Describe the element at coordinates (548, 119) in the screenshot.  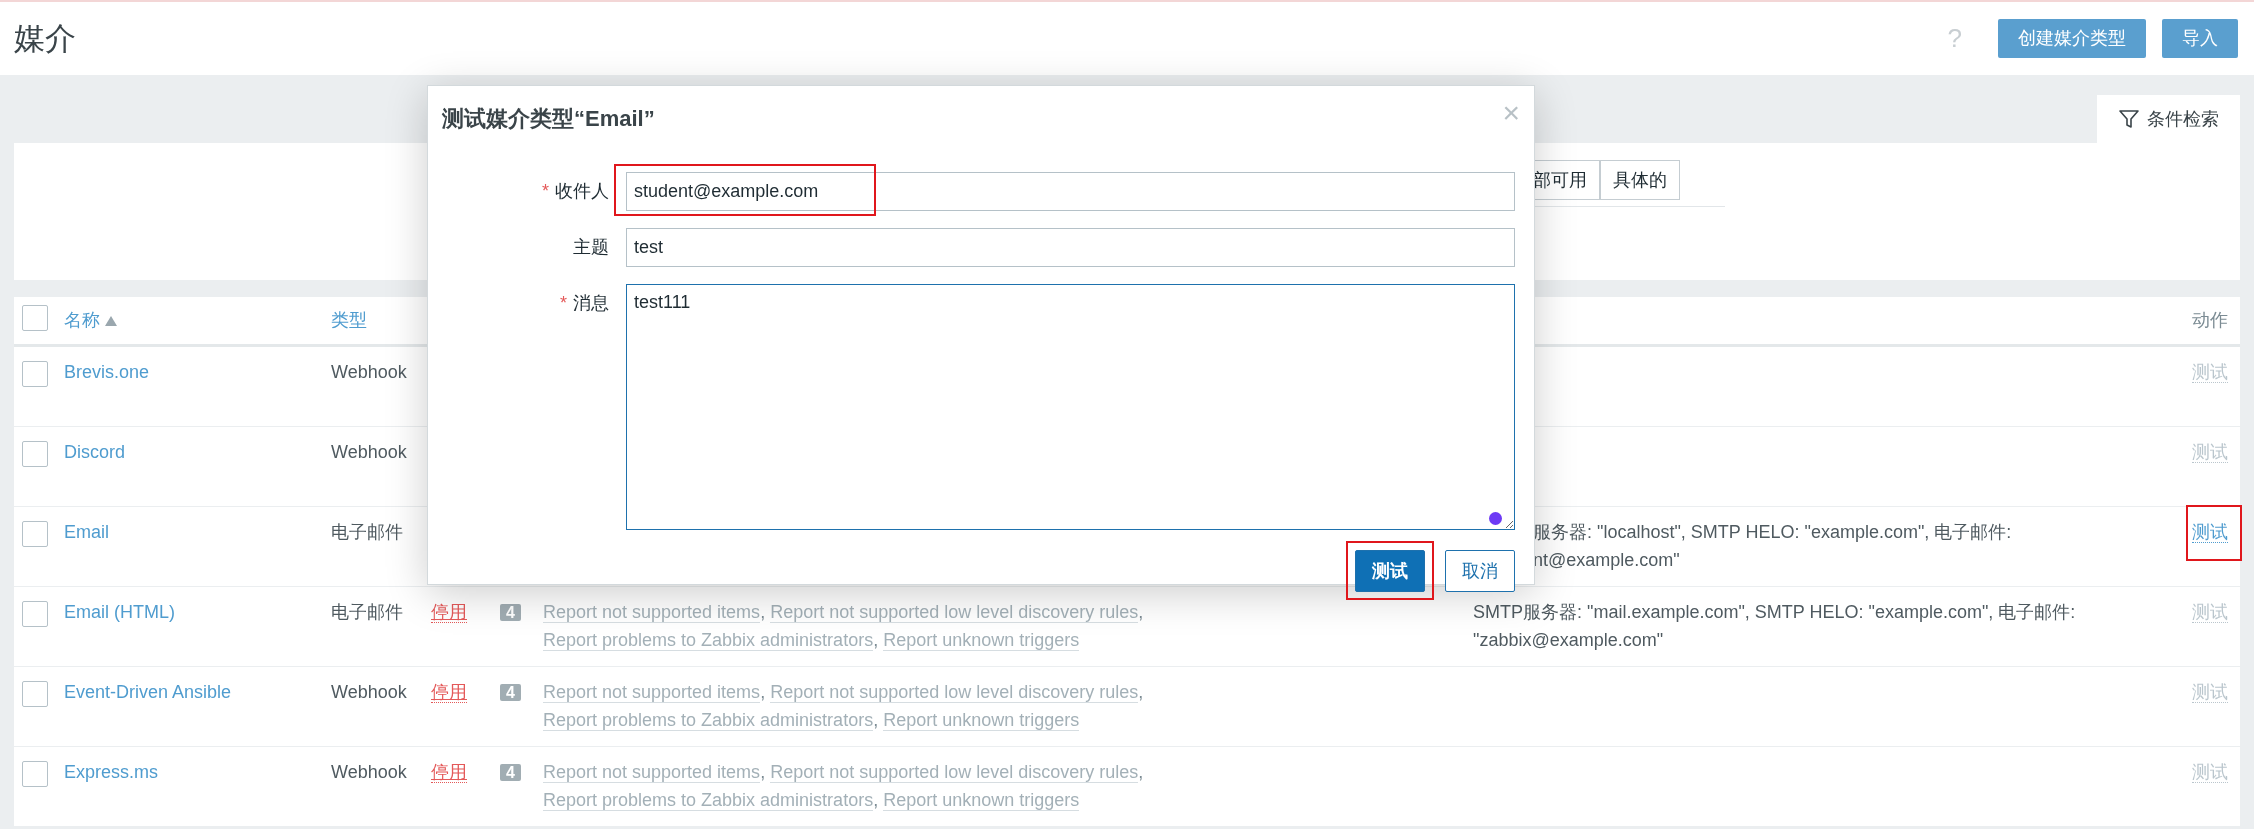
I see `dialog-title: 测试媒介类型“Email”` at that location.